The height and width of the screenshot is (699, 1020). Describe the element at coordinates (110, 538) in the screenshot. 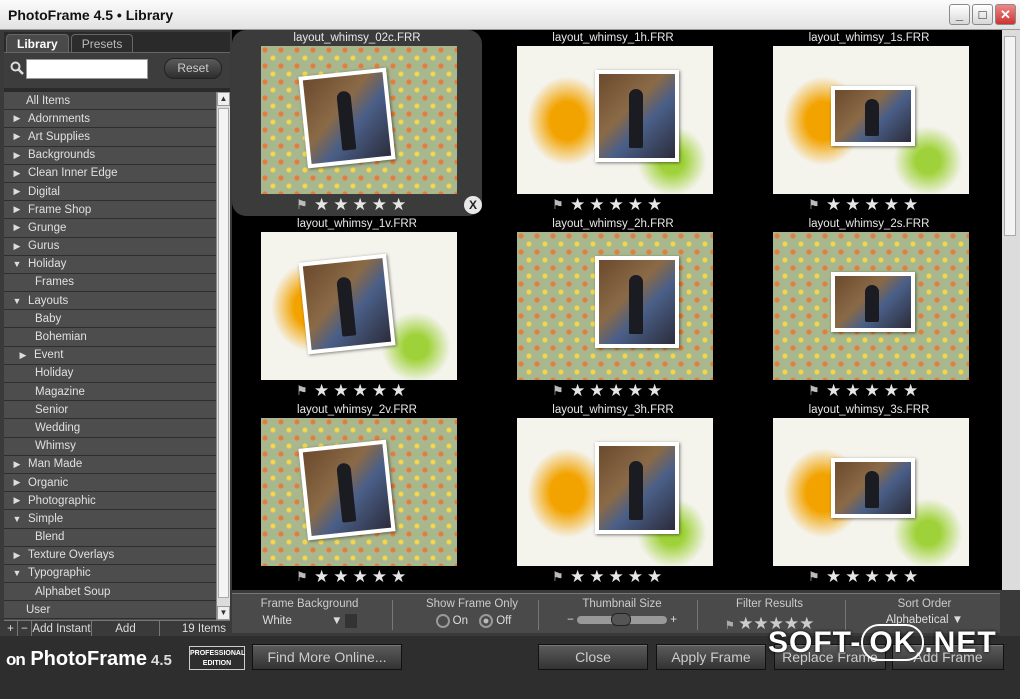

I see `tree-item: Blend` at that location.